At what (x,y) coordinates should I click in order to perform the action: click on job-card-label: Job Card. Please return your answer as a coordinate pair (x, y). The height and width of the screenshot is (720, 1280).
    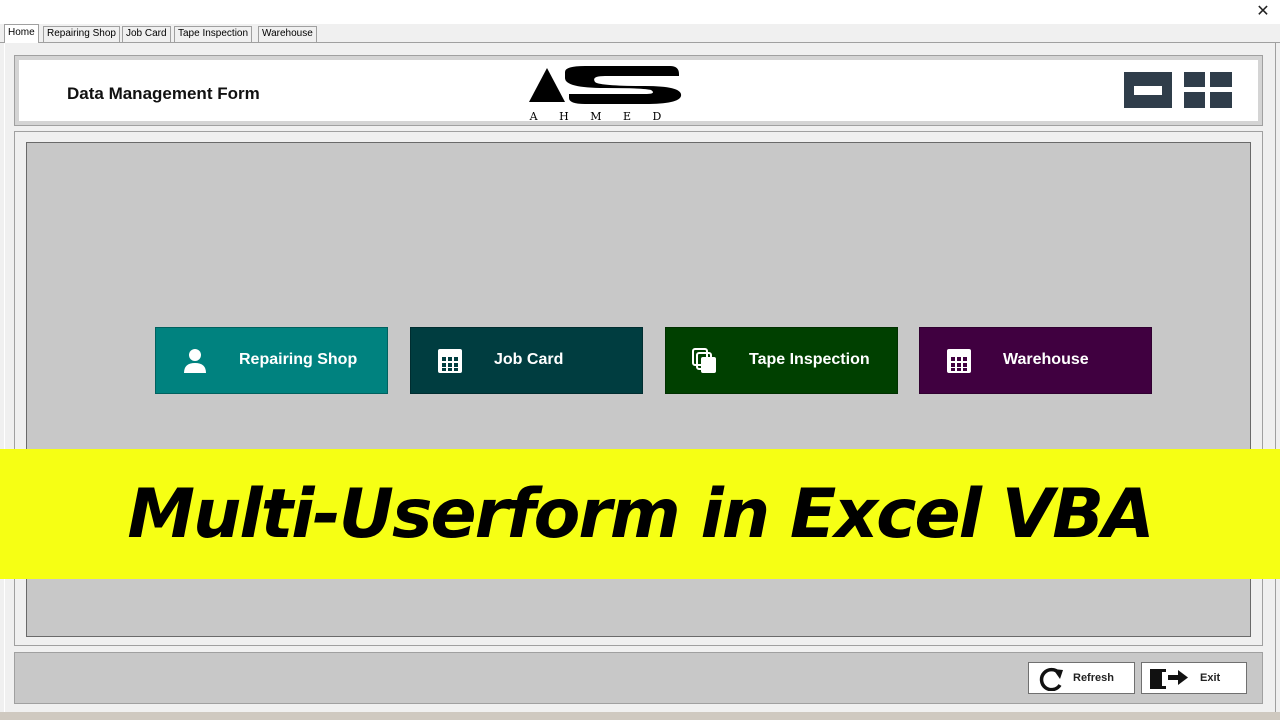
    Looking at the image, I should click on (529, 359).